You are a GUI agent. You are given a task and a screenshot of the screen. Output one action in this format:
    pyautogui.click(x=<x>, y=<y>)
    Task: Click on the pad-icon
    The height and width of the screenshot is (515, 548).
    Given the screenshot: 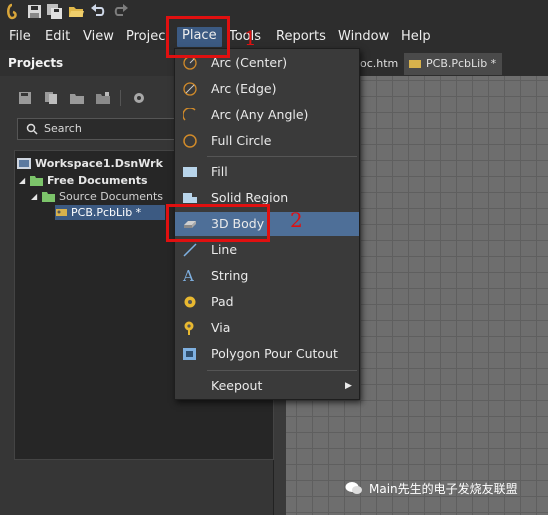 What is the action you would take?
    pyautogui.click(x=190, y=302)
    